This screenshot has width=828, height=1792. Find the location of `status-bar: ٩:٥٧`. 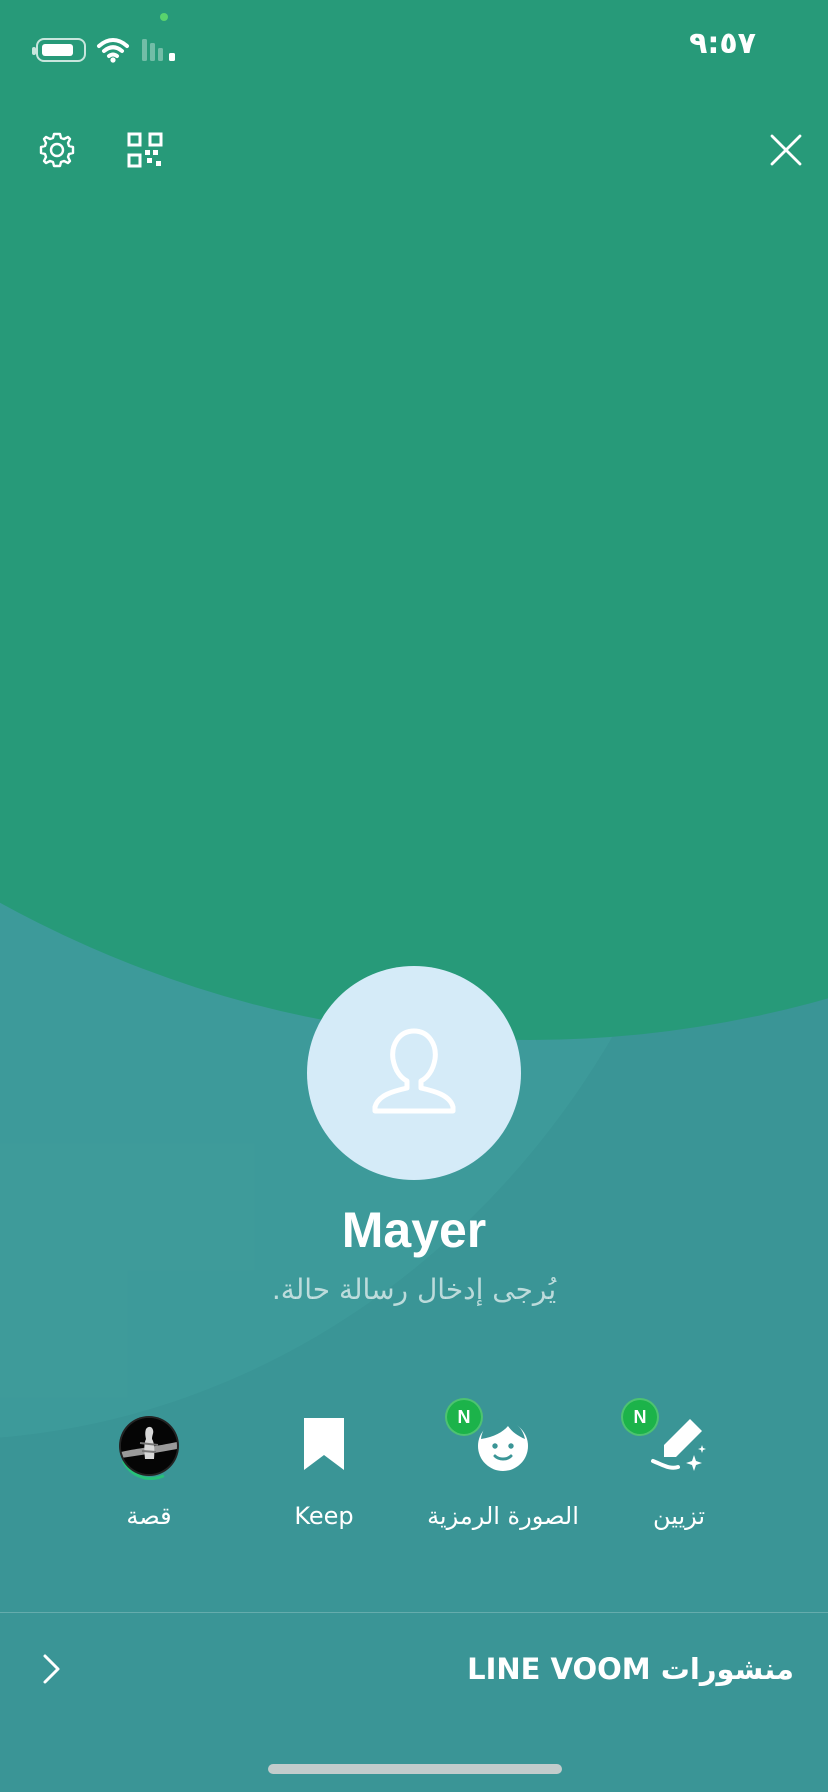

status-bar: ٩:٥٧ is located at coordinates (414, 50).